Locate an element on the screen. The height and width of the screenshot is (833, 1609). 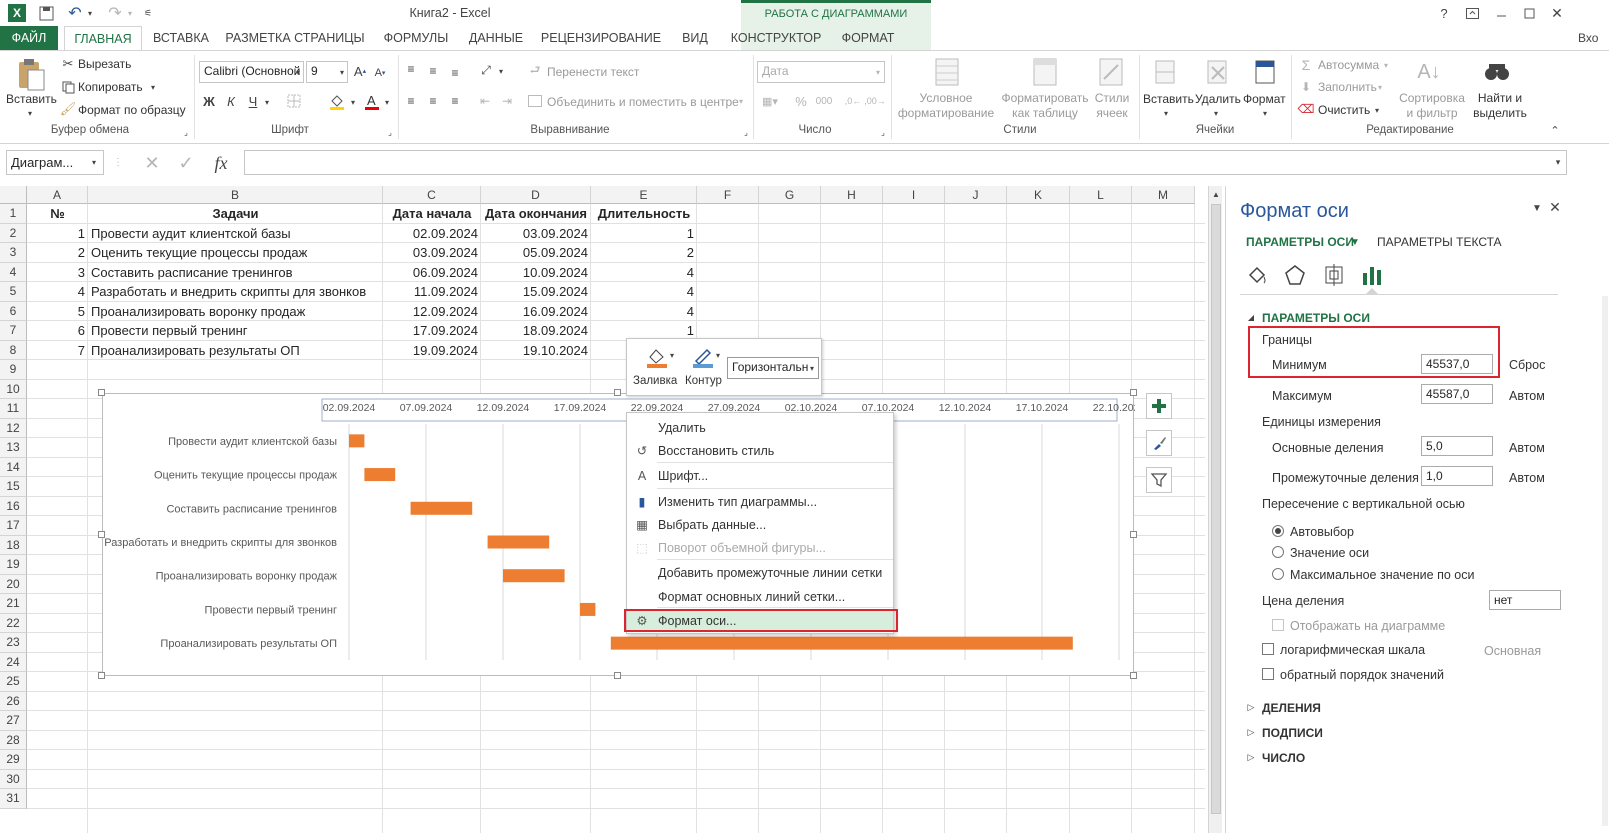
copy-dropdown-icon: ▾ is located at coordinates (153, 87).